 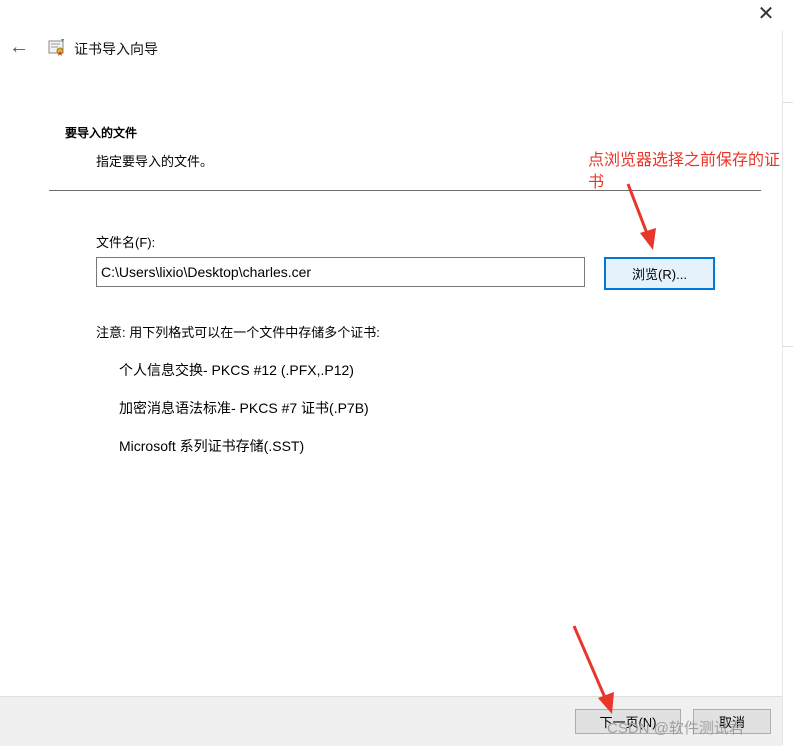 What do you see at coordinates (614, 448) in the screenshot?
I see `annotation-arrows` at bounding box center [614, 448].